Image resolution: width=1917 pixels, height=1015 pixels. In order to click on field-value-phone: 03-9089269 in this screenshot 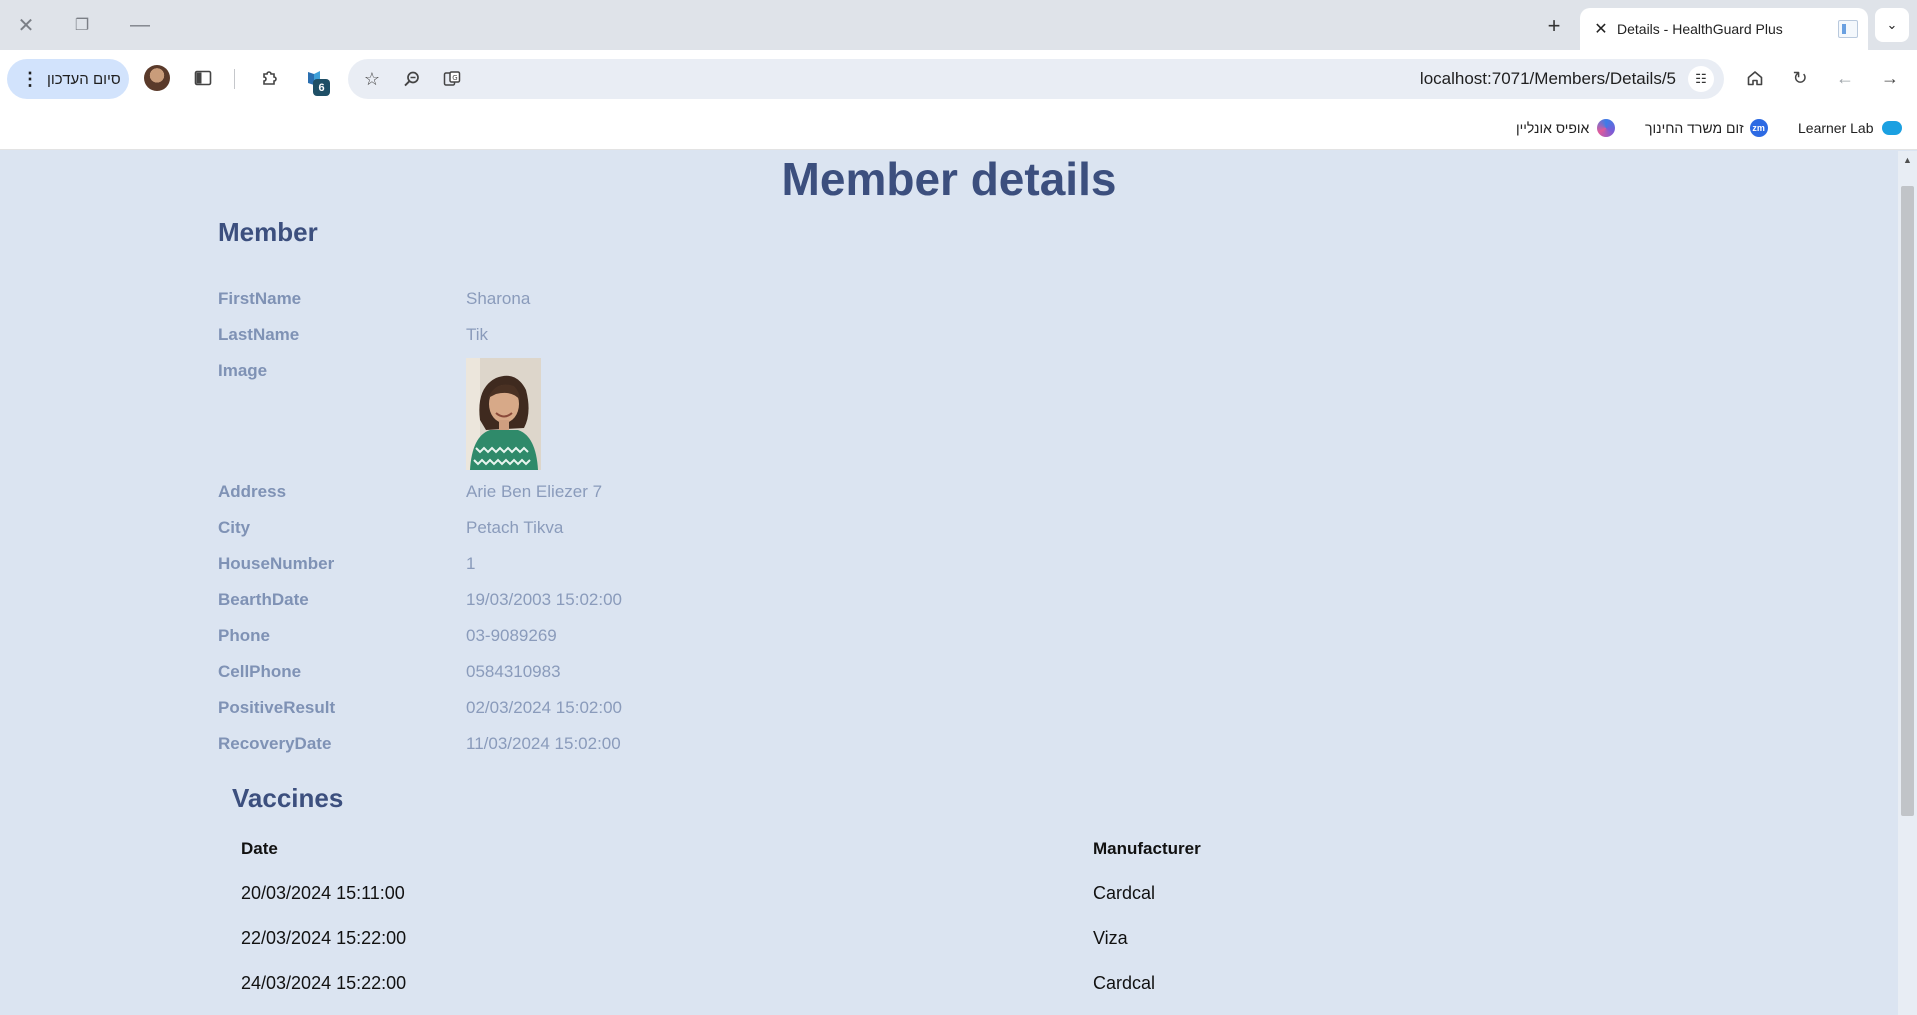, I will do `click(511, 635)`.